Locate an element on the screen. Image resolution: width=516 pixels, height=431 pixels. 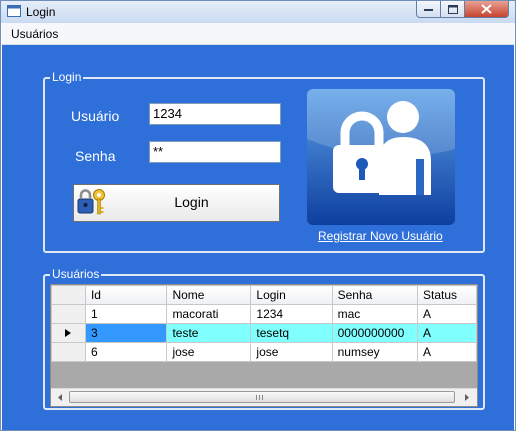
login-group-legend: Login is located at coordinates (67, 77).